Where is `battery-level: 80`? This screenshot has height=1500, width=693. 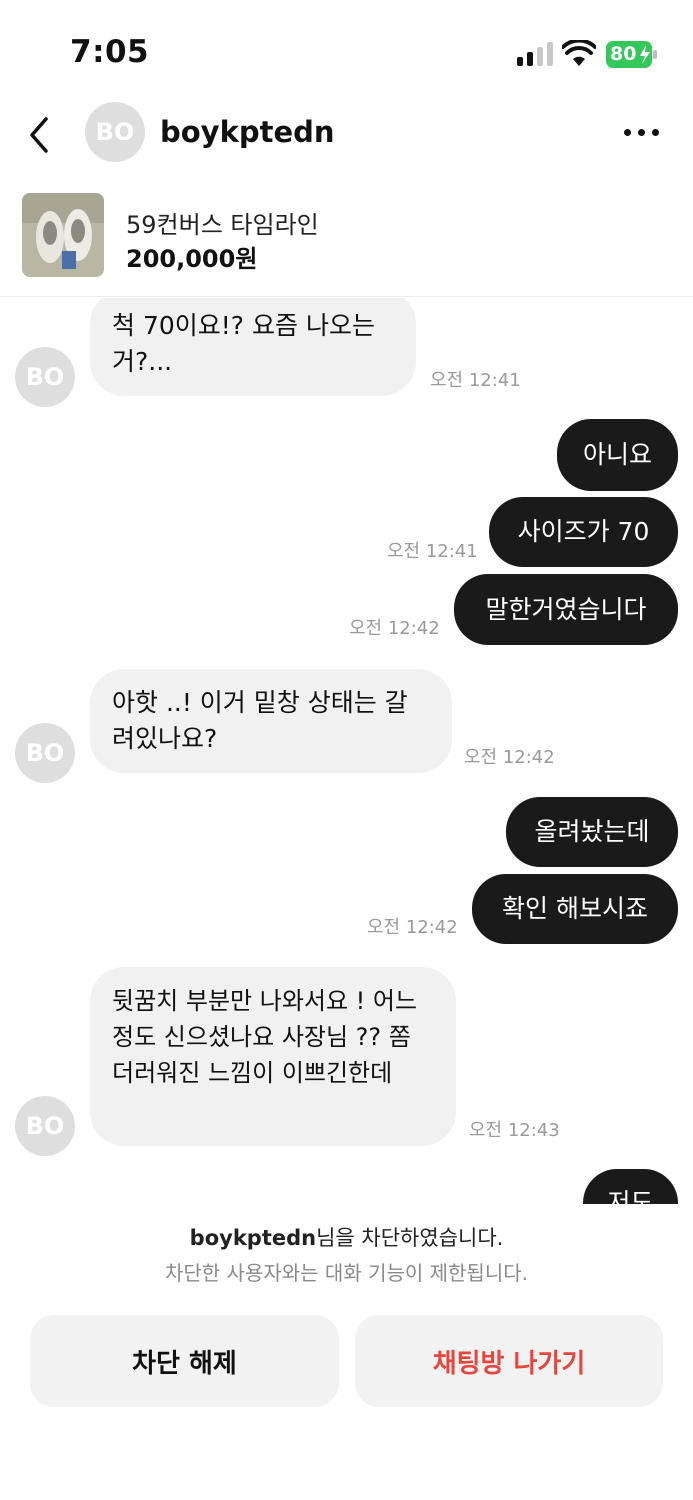
battery-level: 80 is located at coordinates (623, 54).